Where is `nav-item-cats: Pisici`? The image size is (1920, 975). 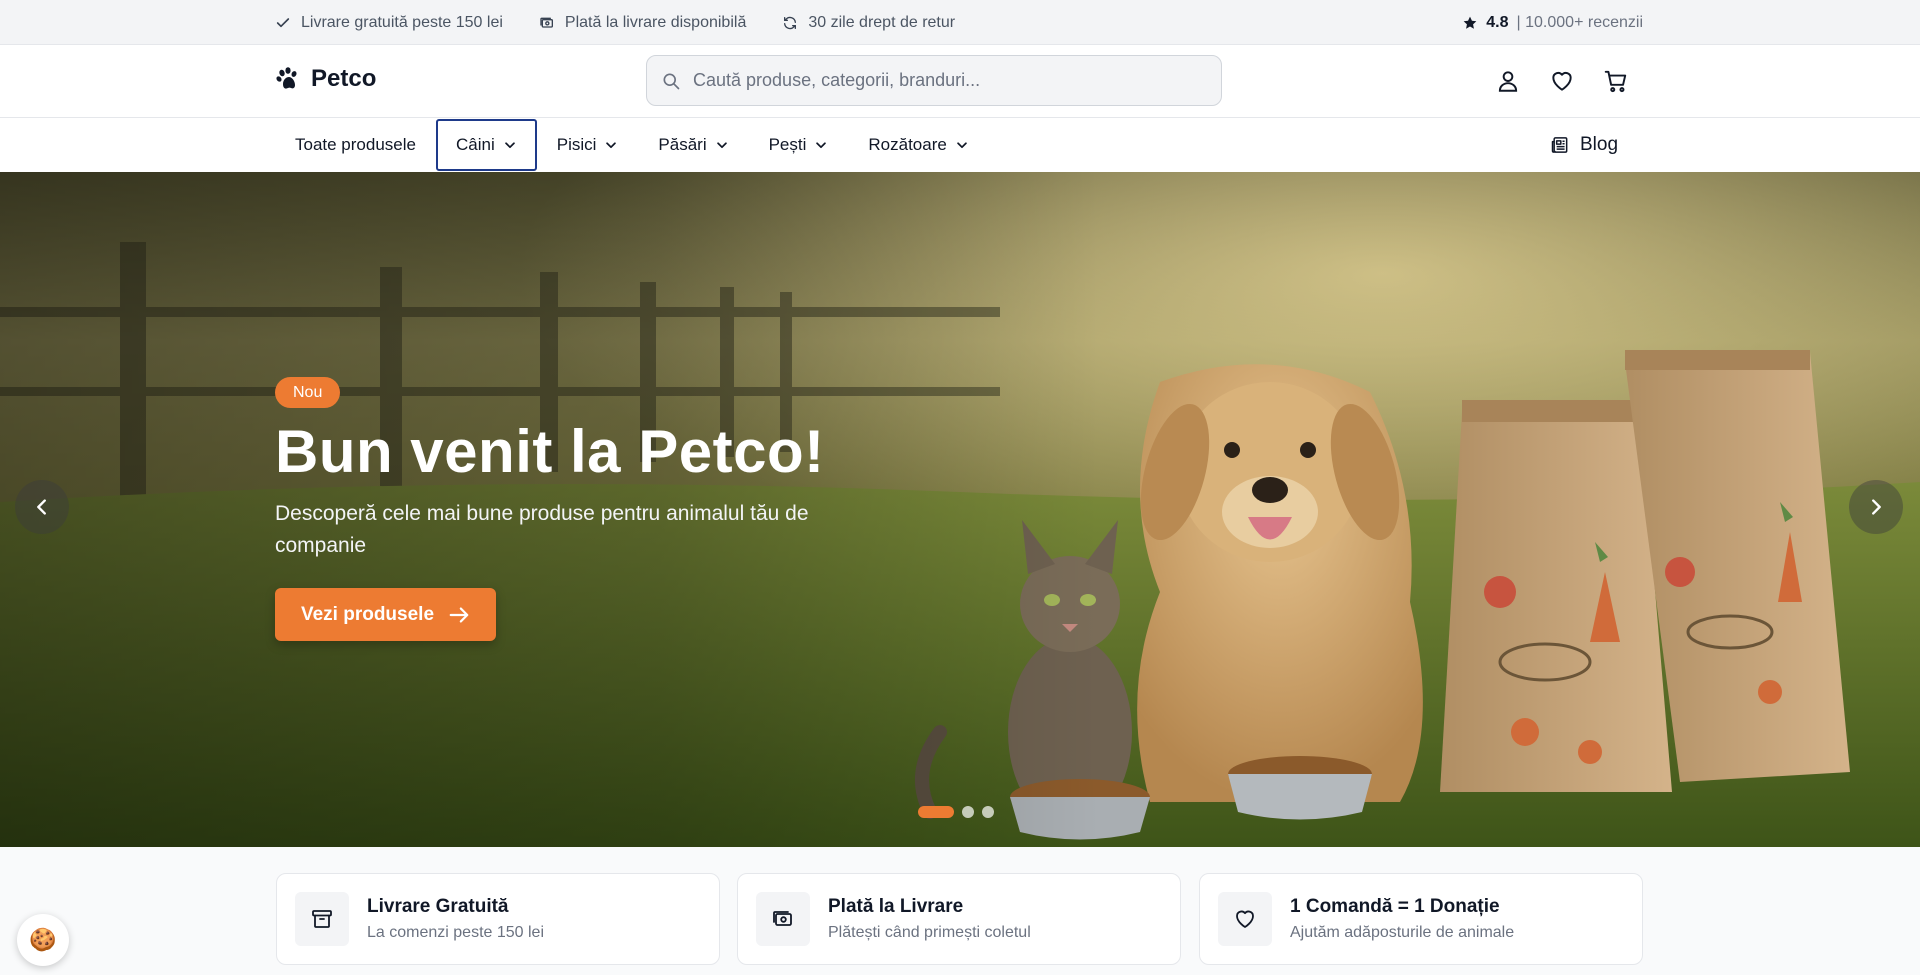 nav-item-cats: Pisici is located at coordinates (588, 145).